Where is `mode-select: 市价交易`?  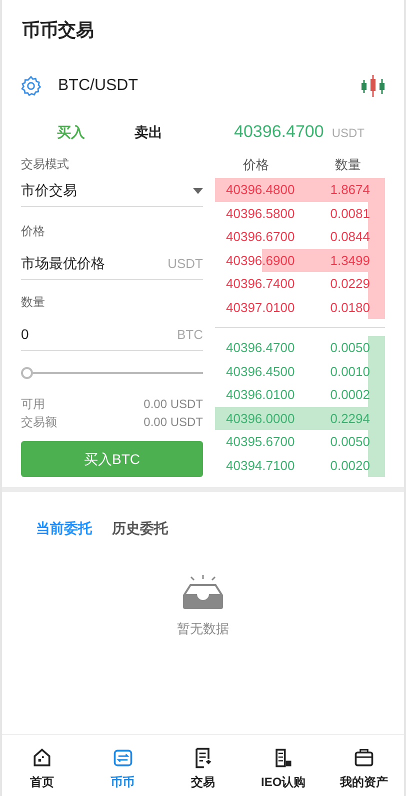 mode-select: 市价交易 is located at coordinates (112, 191).